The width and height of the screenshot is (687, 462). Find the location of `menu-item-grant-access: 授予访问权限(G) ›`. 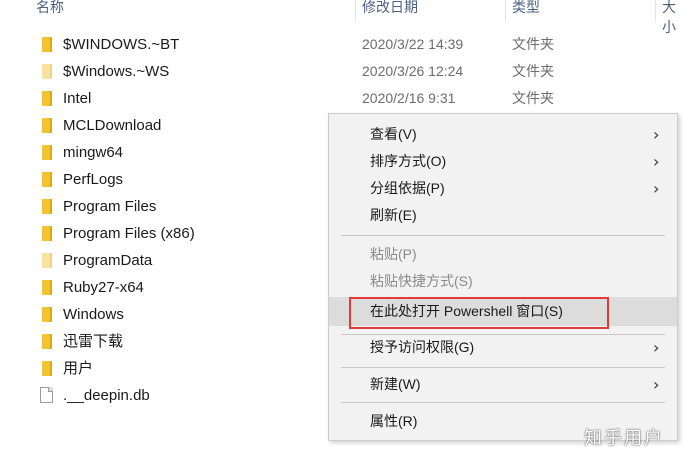

menu-item-grant-access: 授予访问权限(G) › is located at coordinates (503, 347).